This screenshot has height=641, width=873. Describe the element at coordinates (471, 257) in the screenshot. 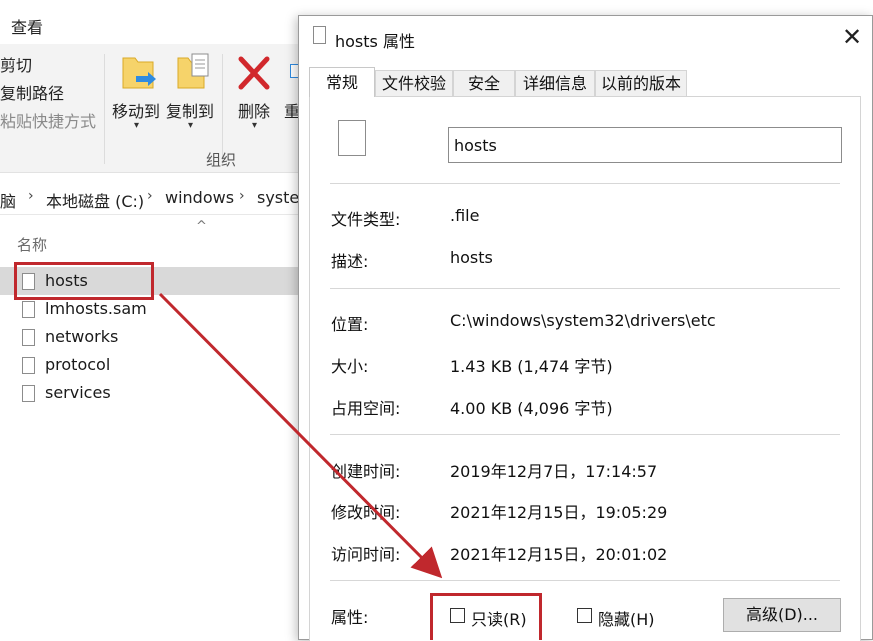

I see `description-value: hosts` at that location.